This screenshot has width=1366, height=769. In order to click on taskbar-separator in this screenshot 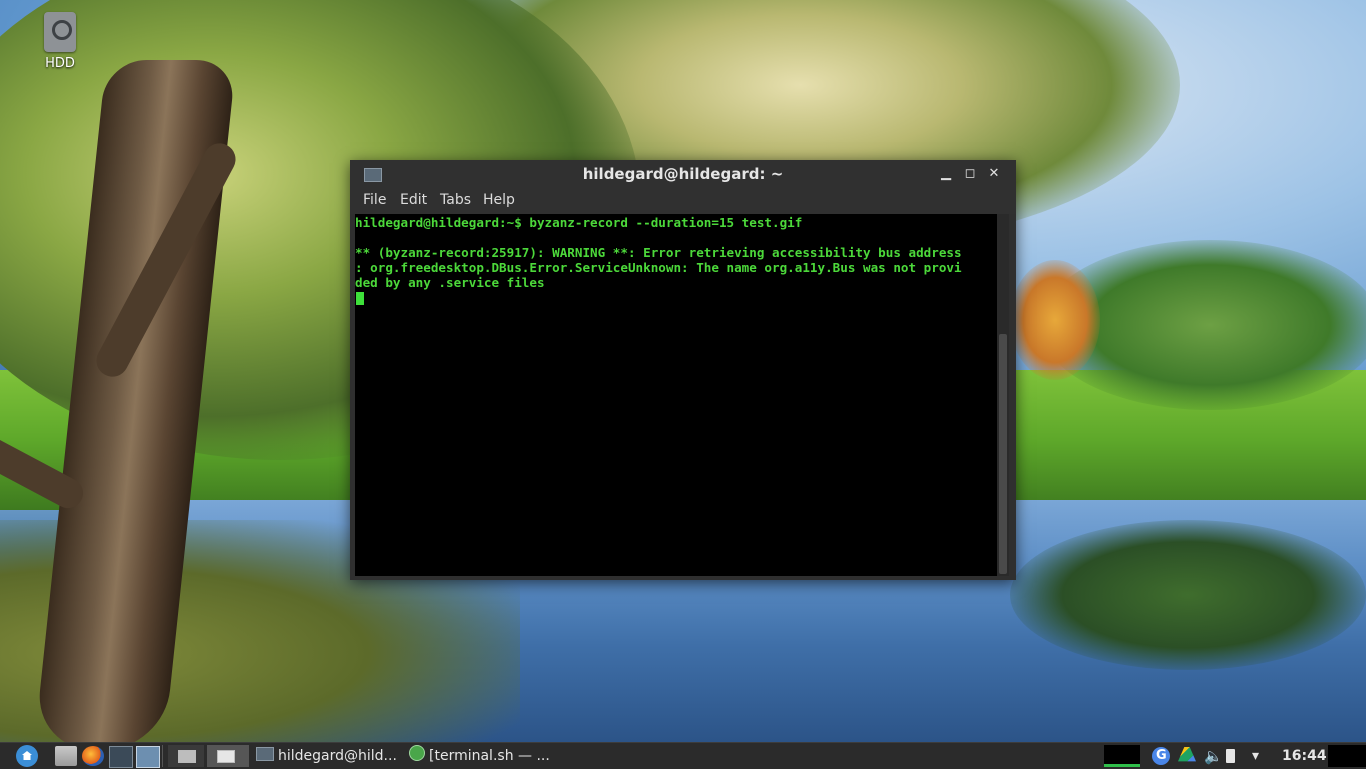, I will do `click(162, 756)`.